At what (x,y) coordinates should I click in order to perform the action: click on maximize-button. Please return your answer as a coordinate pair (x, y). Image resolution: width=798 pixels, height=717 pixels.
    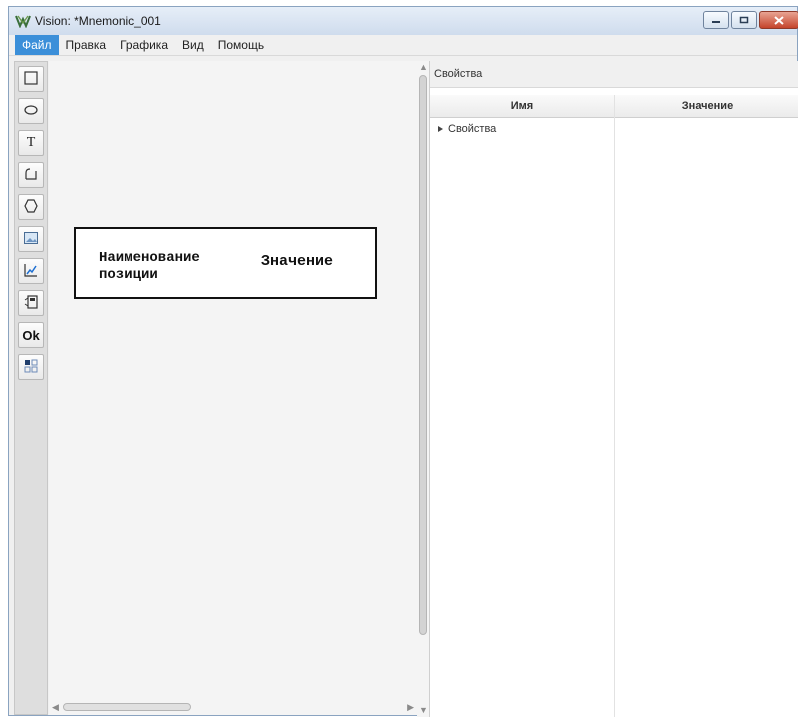
    Looking at the image, I should click on (744, 20).